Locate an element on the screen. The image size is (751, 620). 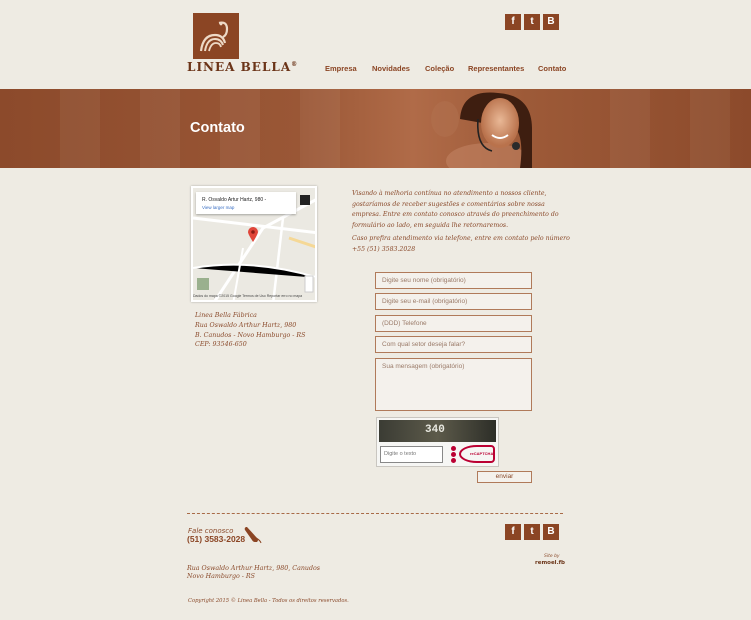
address-line: Rua Oswaldo Arthur Hartz, 980 is located at coordinates (246, 325).